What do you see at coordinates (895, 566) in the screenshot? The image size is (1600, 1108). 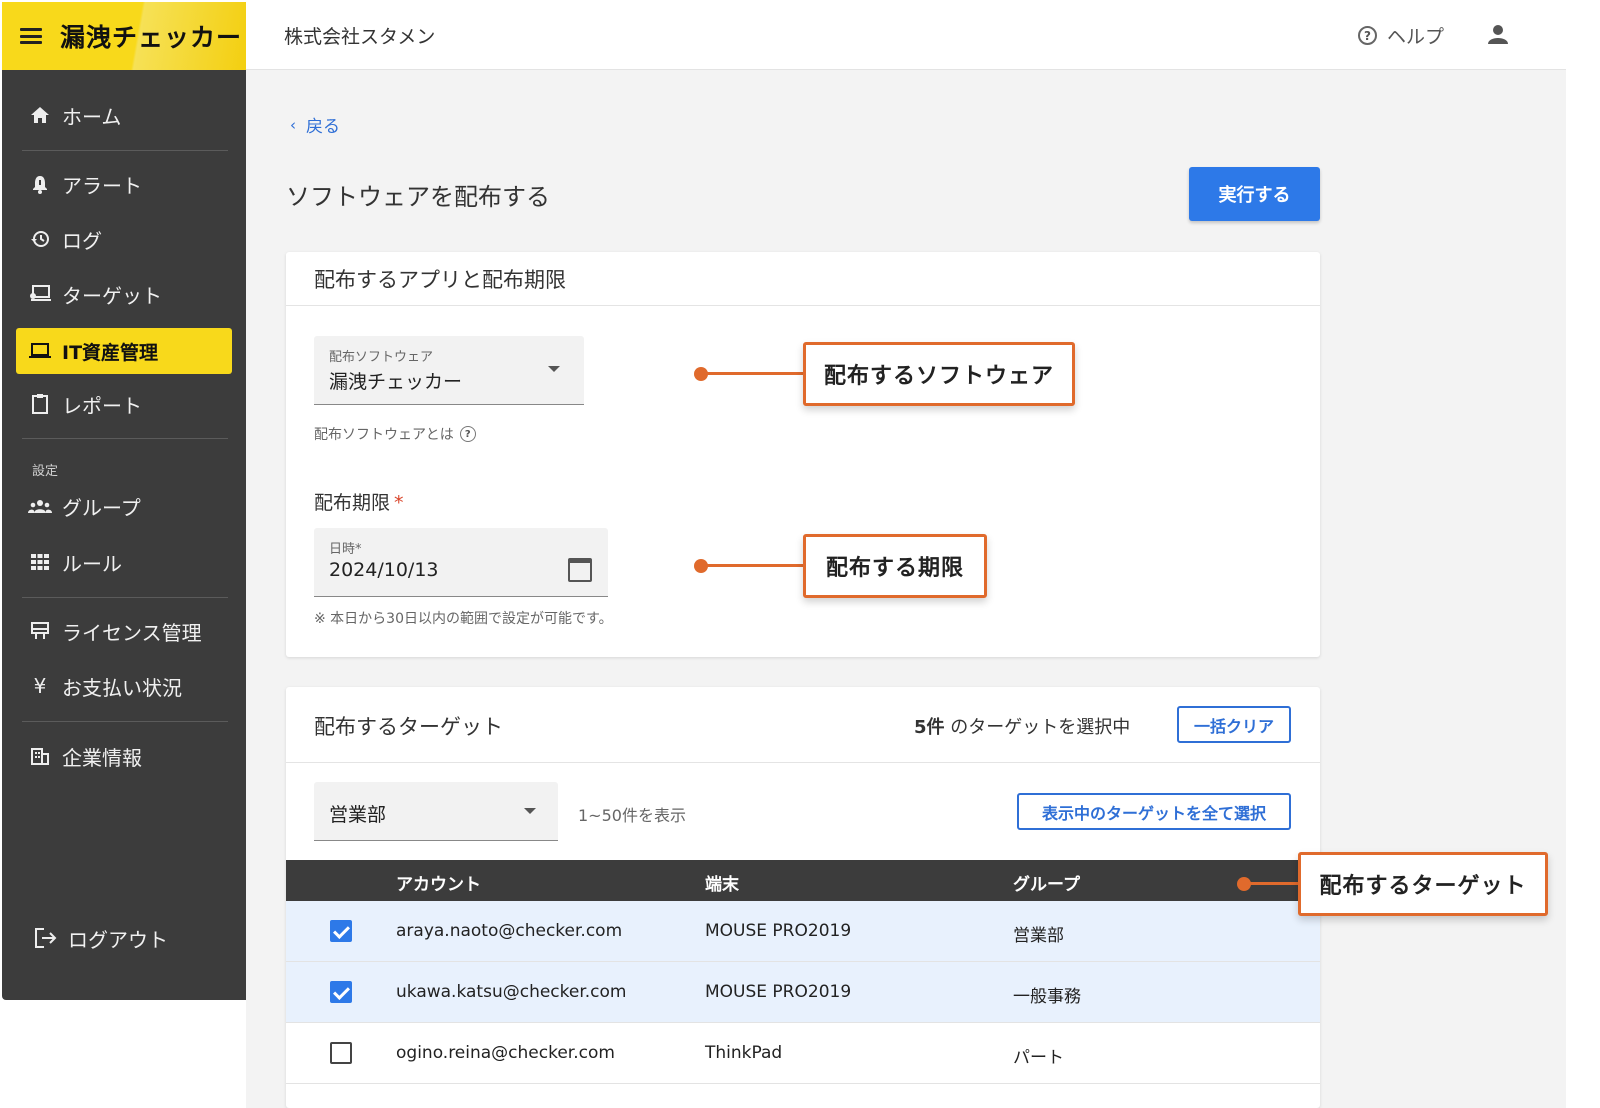 I see `callout-period: 配布する期限` at bounding box center [895, 566].